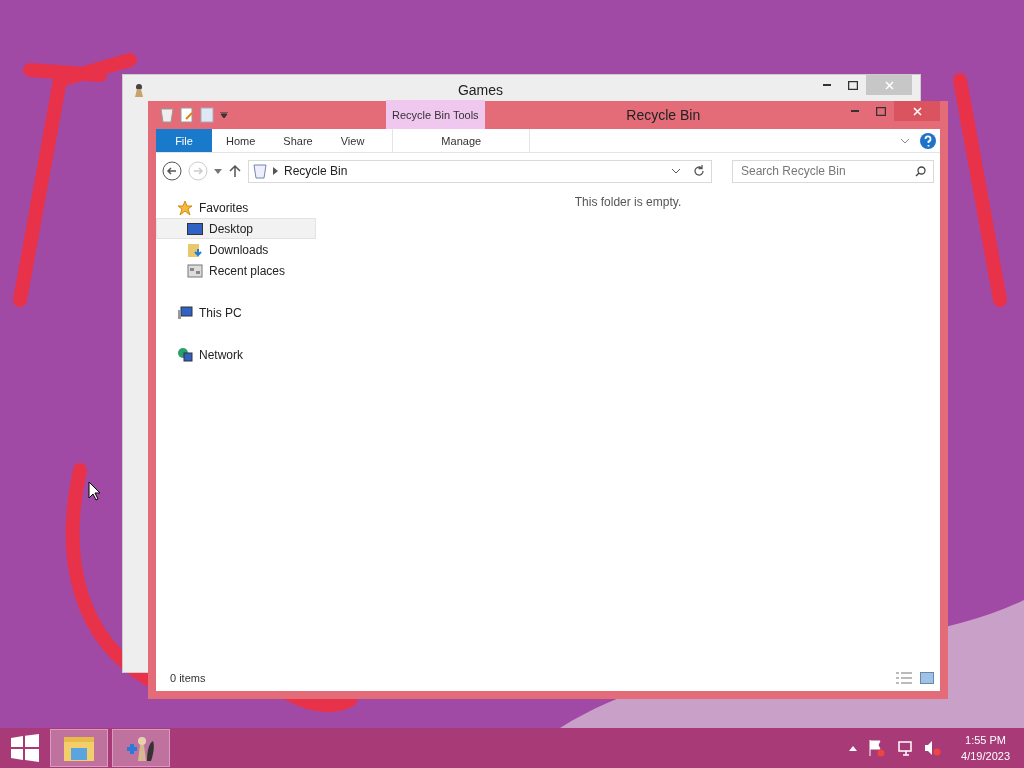  What do you see at coordinates (480, 90) in the screenshot?
I see `window-title: Games` at bounding box center [480, 90].